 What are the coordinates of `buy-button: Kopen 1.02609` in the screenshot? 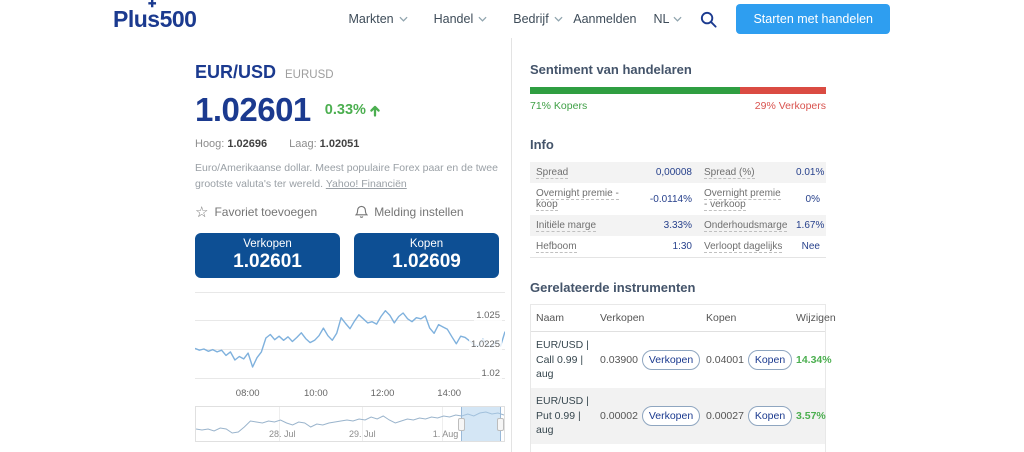 It's located at (426, 255).